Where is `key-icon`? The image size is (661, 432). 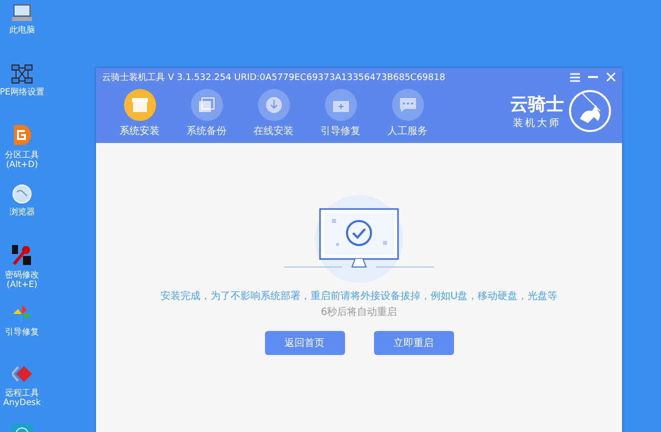
key-icon is located at coordinates (22, 255).